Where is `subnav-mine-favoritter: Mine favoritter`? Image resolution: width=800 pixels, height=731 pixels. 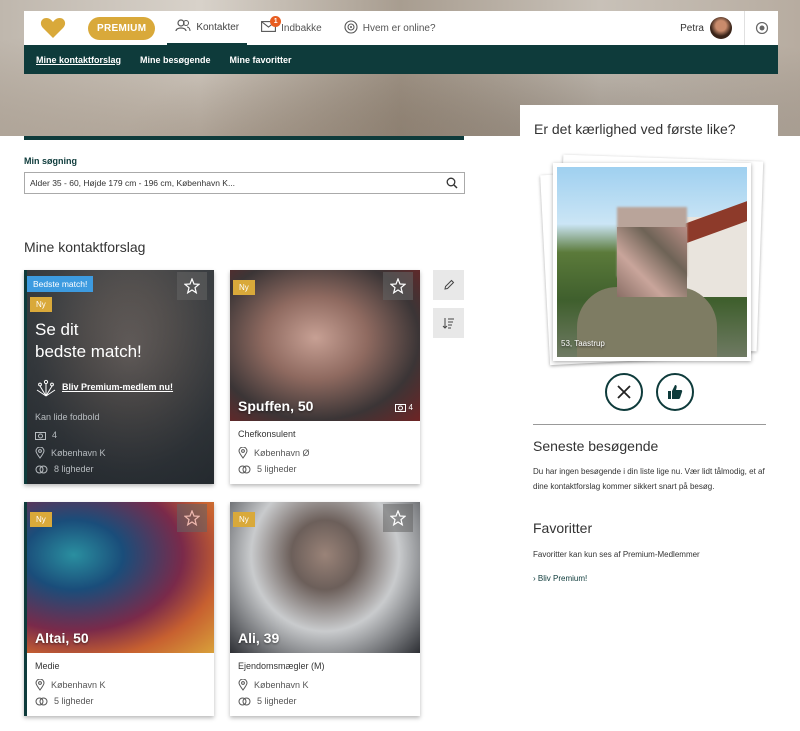 subnav-mine-favoritter: Mine favoritter is located at coordinates (261, 60).